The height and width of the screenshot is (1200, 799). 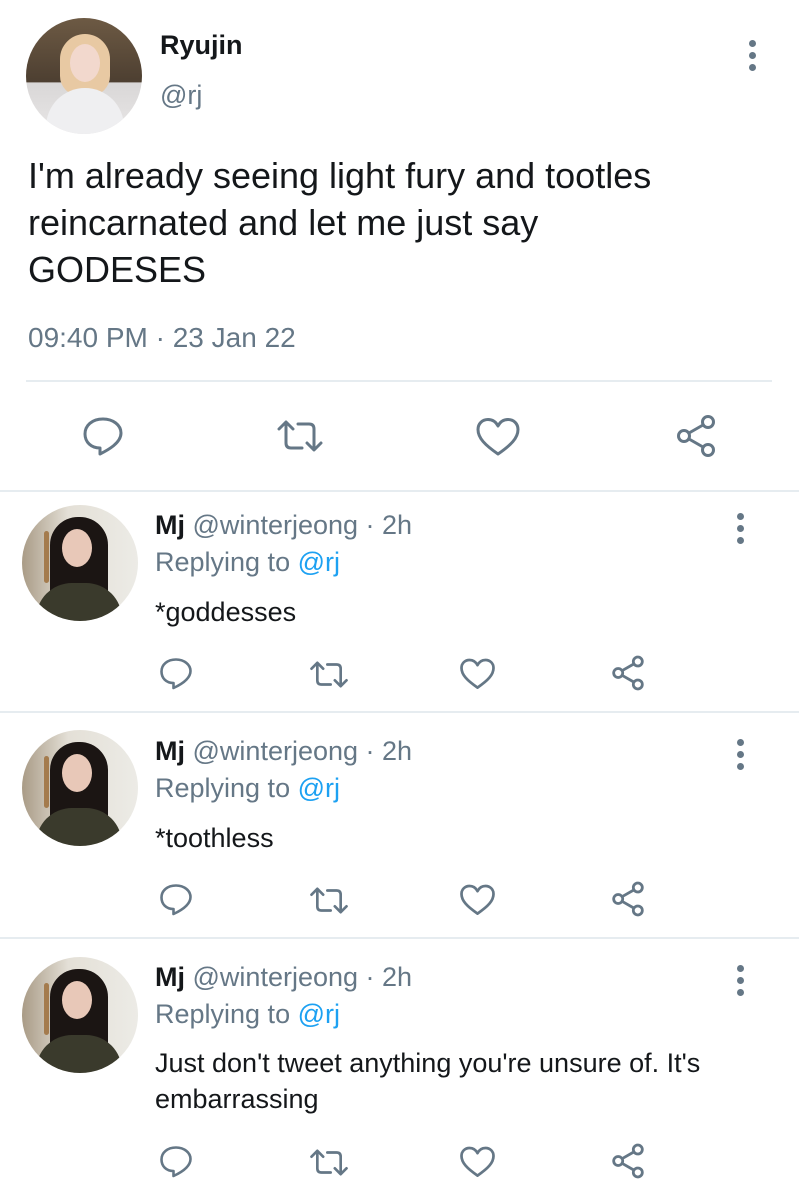 What do you see at coordinates (162, 337) in the screenshot?
I see `tweet-timestamp: 09:40 PM · 23 Jan 22` at bounding box center [162, 337].